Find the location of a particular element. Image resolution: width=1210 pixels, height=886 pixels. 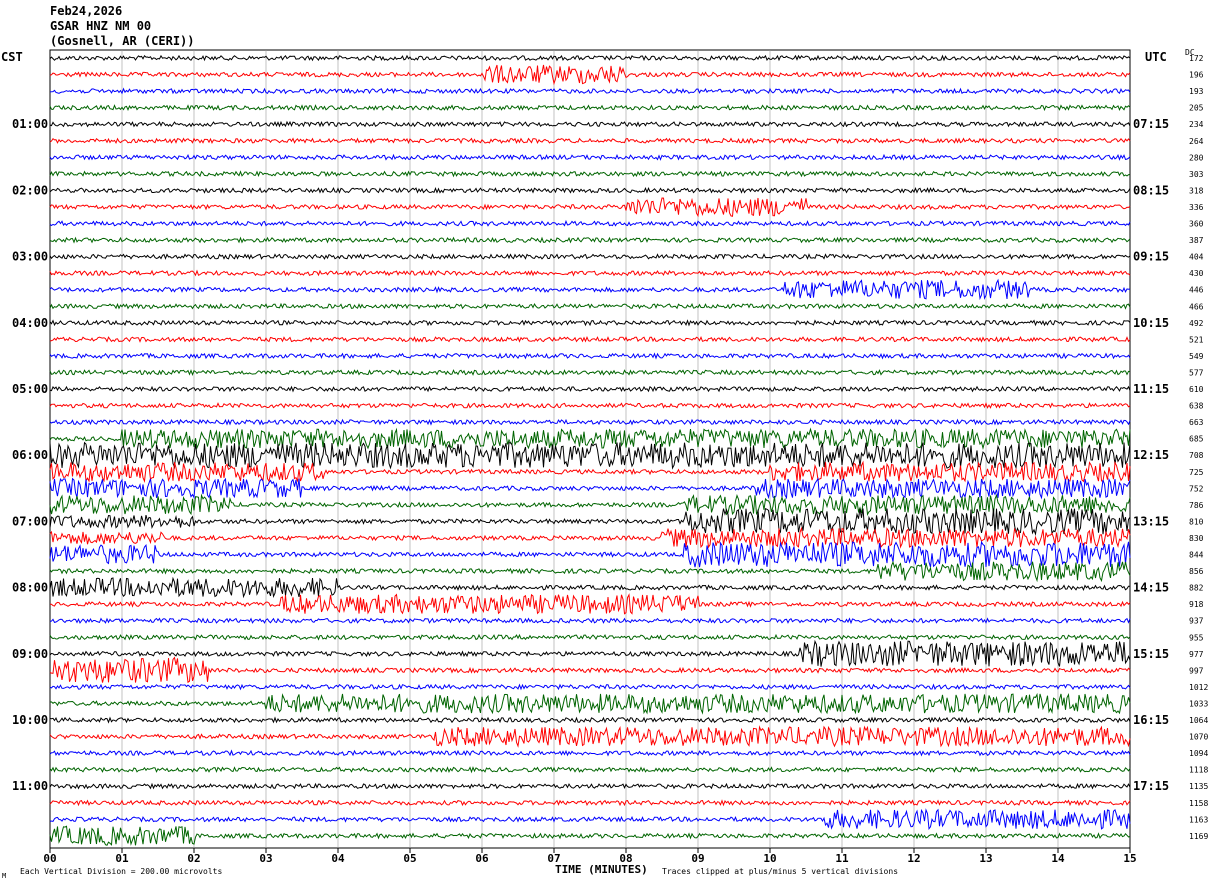

dc-offset-label: 521 is located at coordinates (1196, 339).